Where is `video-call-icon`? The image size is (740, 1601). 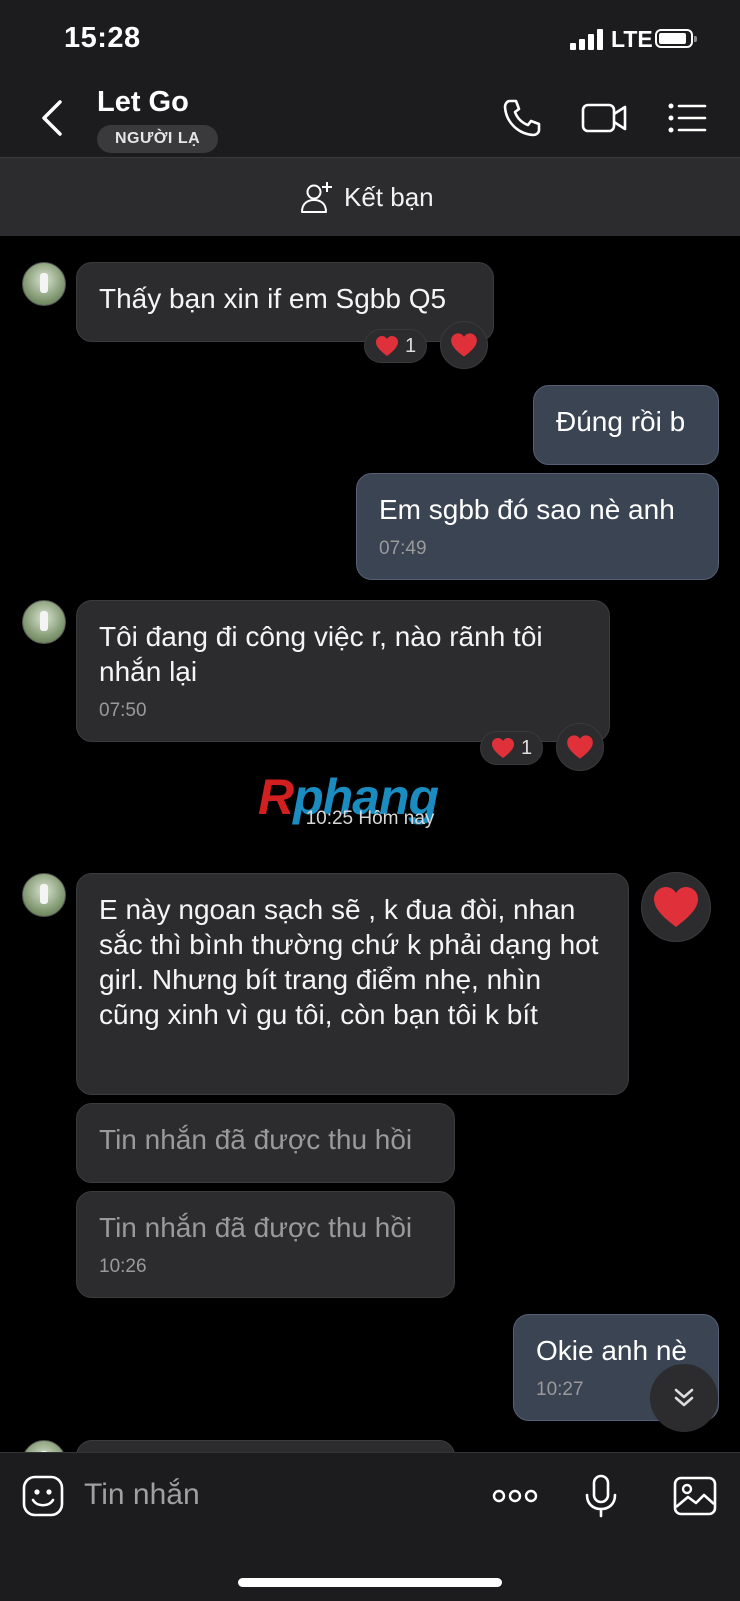
video-call-icon is located at coordinates (604, 118).